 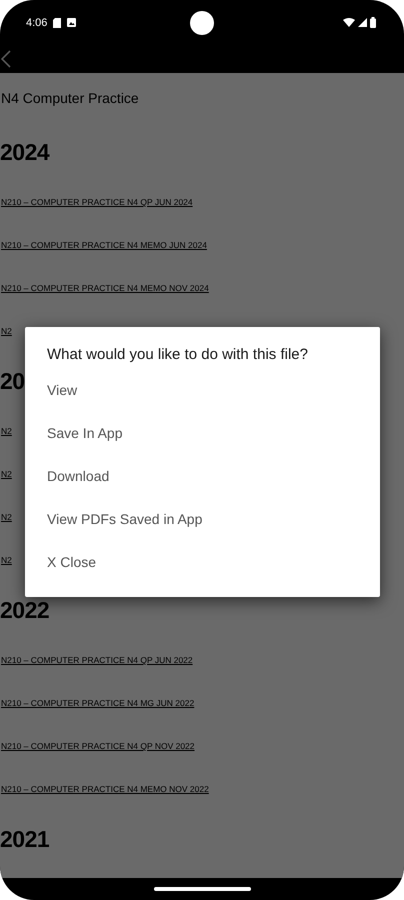 I want to click on file-link: N210 – COMPUTER PRACTICE N4 QP JUN 2022, so click(x=97, y=660).